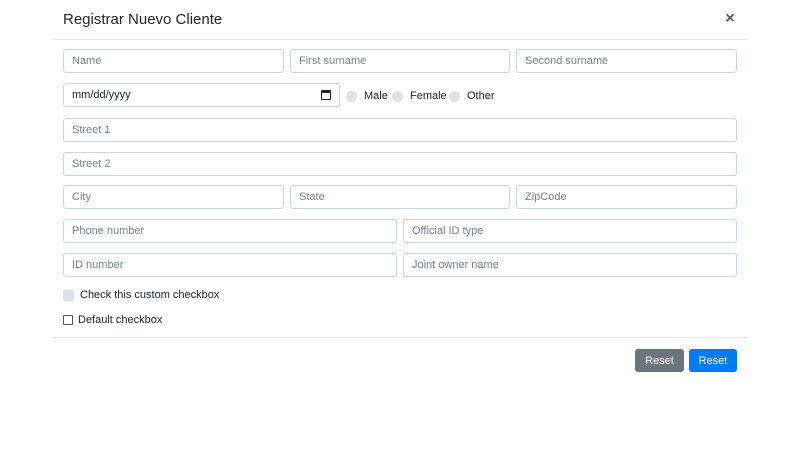 Image resolution: width=800 pixels, height=450 pixels. I want to click on city-input, so click(173, 197).